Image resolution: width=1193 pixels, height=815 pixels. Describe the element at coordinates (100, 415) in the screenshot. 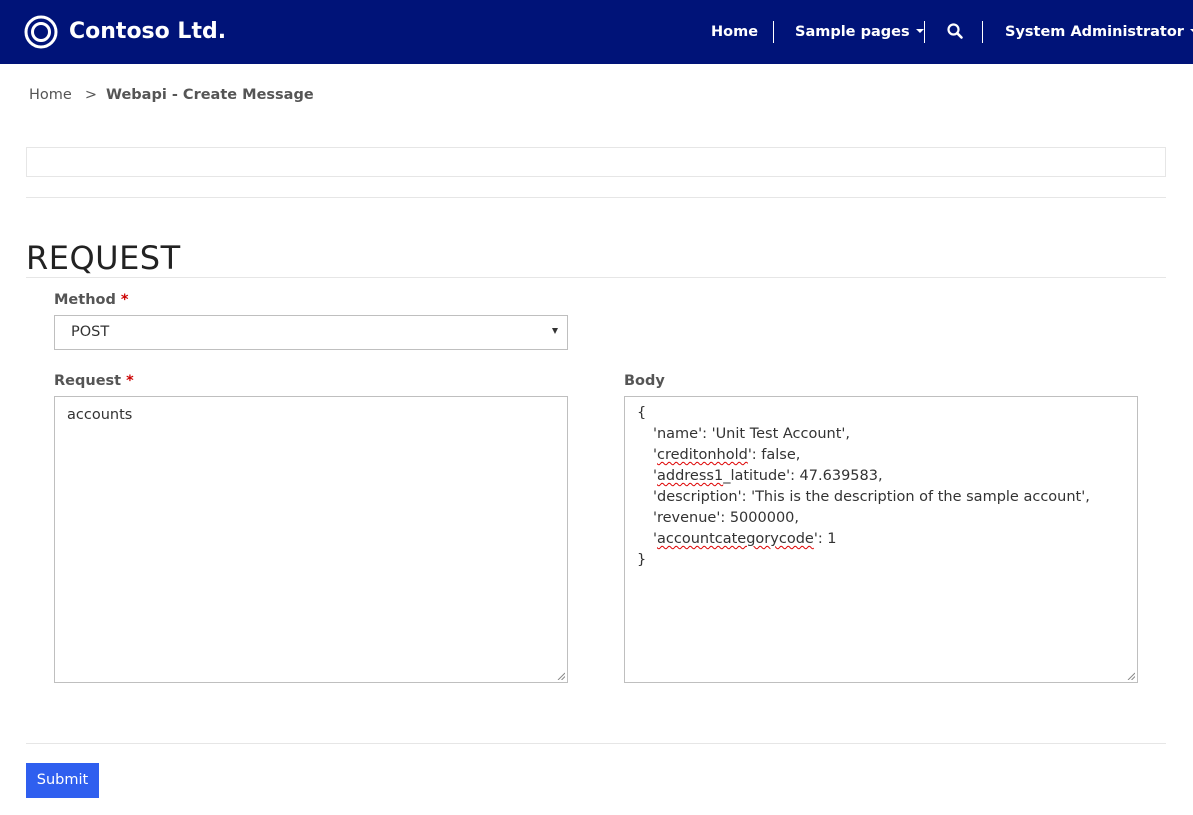

I see `request-value: accounts` at that location.